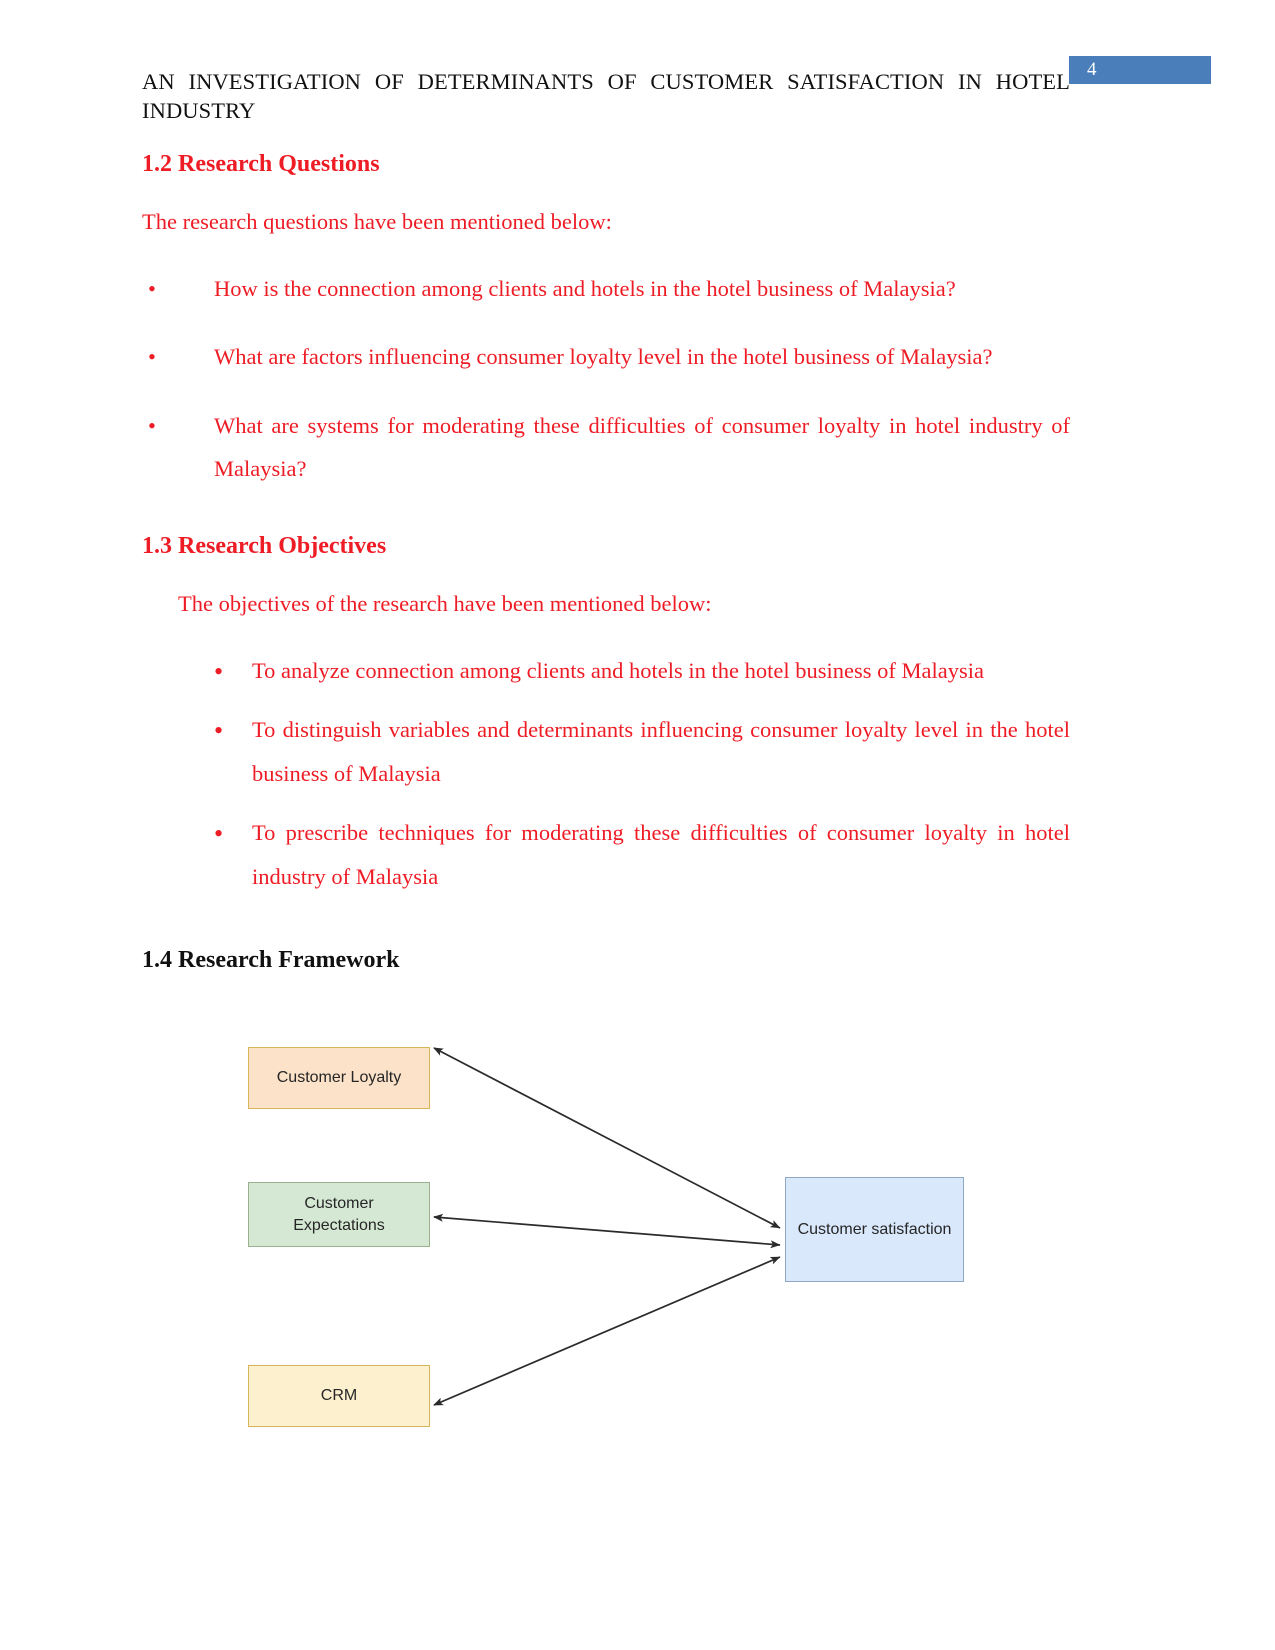  Describe the element at coordinates (271, 959) in the screenshot. I see `heading-research-framework: 1.4 Research Framework` at that location.